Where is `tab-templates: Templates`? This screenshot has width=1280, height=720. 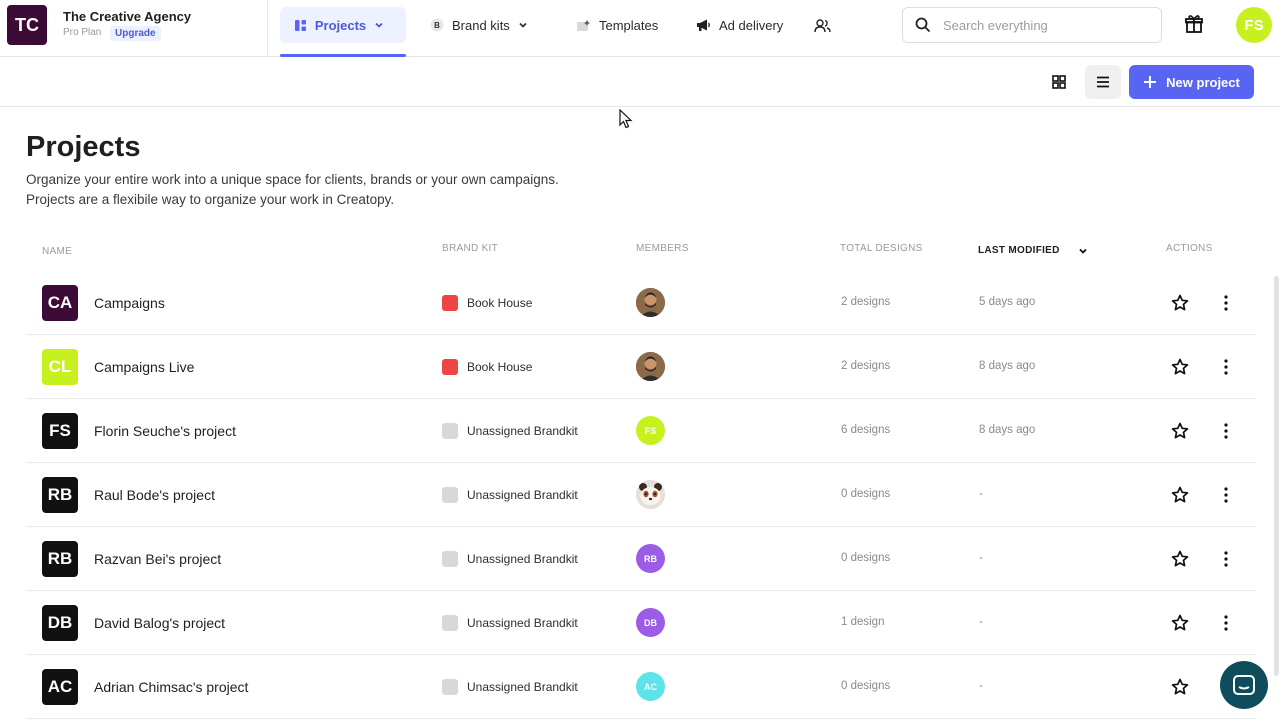 tab-templates: Templates is located at coordinates (617, 25).